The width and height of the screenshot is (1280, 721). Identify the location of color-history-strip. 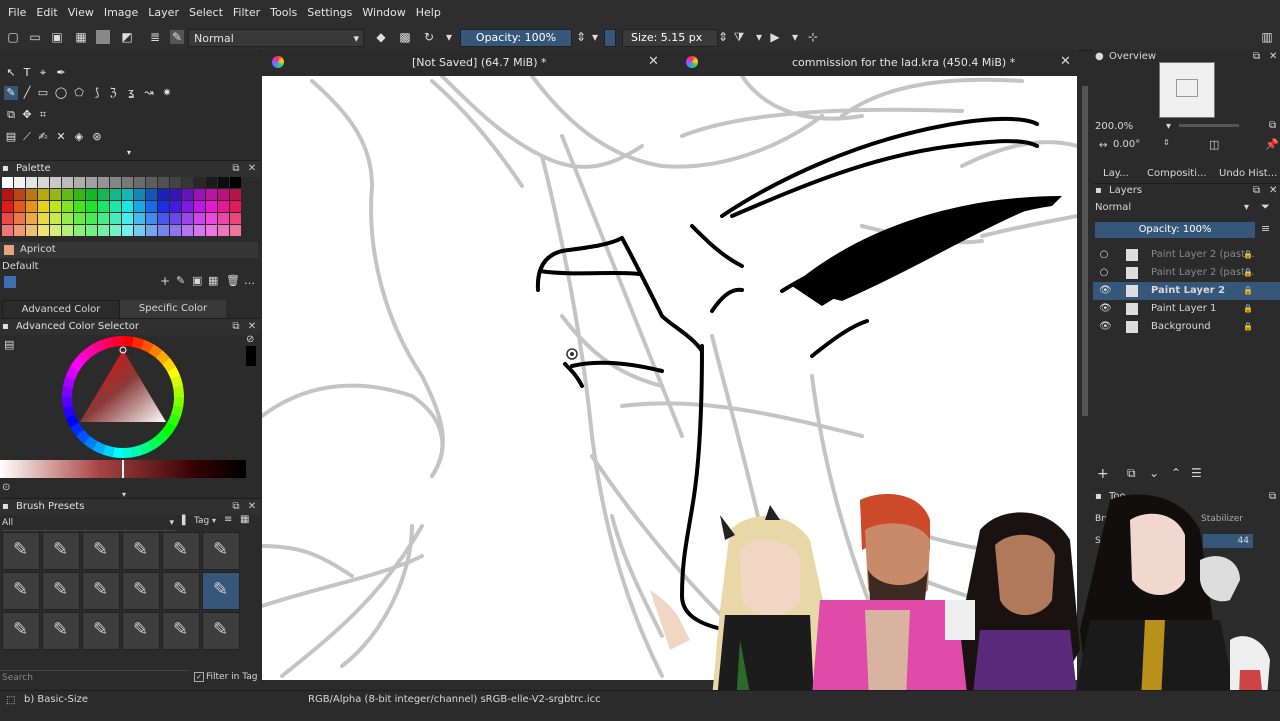
(251, 356).